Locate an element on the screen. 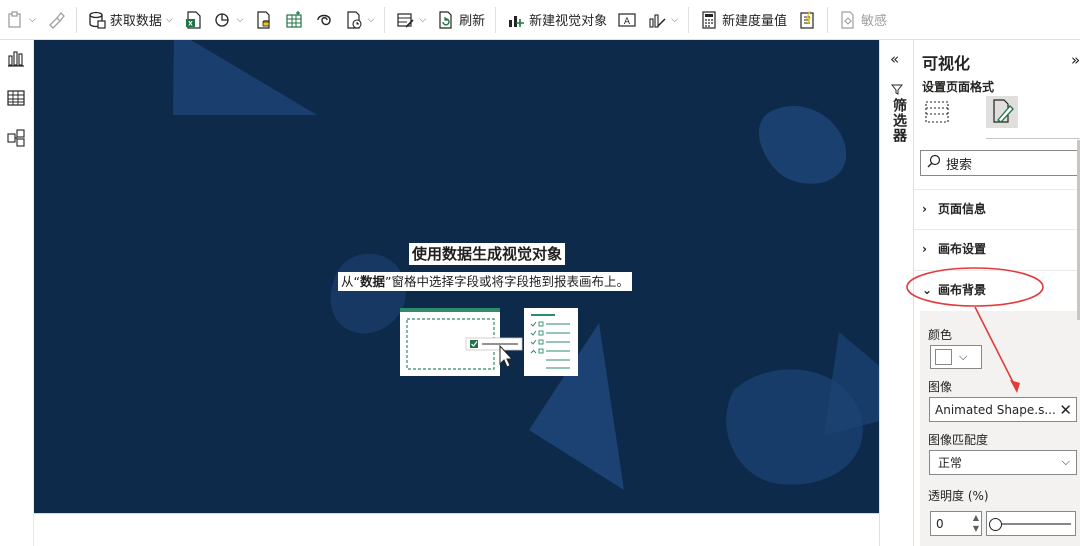  color-label: 颜色 is located at coordinates (940, 335).